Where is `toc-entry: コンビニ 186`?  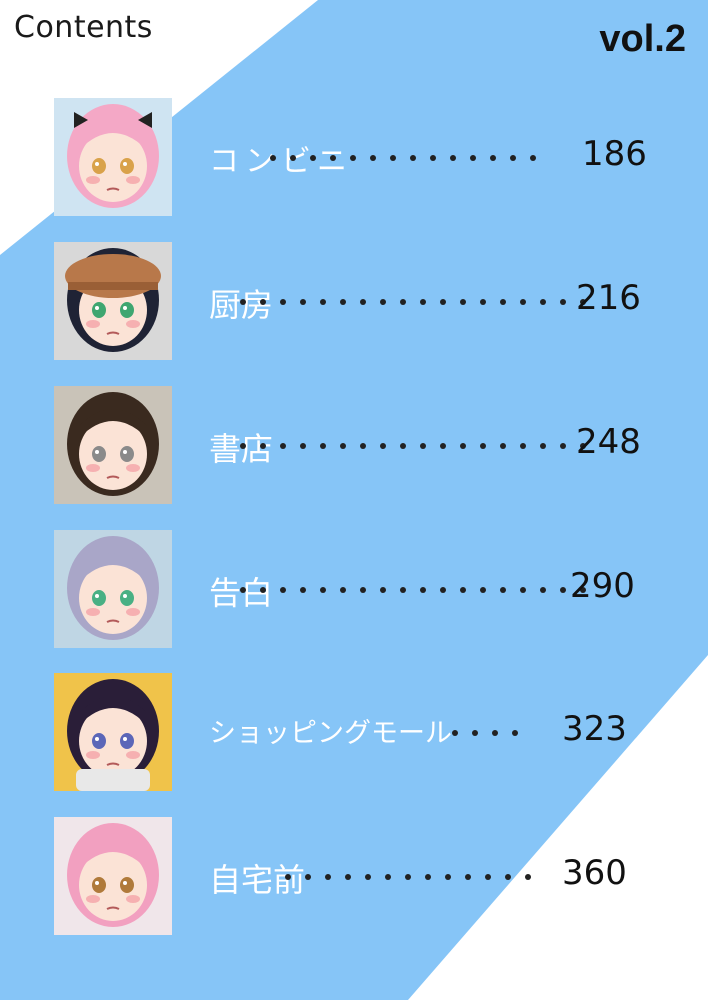
toc-entry: コンビニ 186 is located at coordinates (354, 157).